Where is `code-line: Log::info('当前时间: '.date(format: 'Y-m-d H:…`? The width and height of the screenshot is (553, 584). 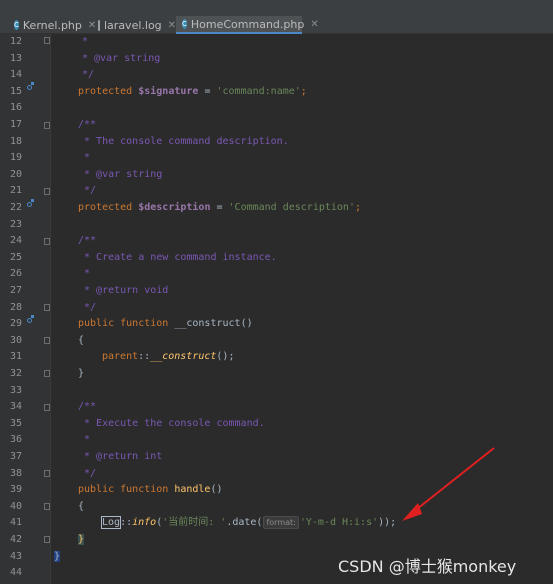
code-line: Log::info('当前时间: '.date(format: 'Y-m-d H:… is located at coordinates (248, 523).